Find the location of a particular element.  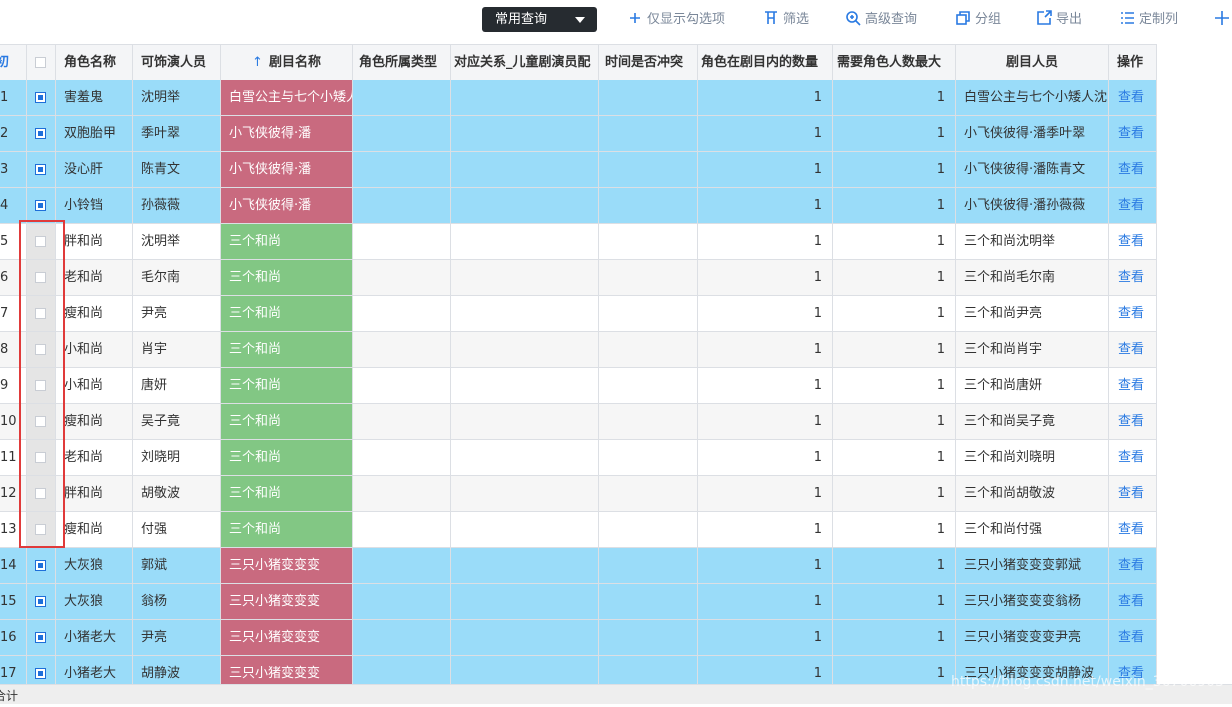

table-row: 1害羞鬼沈明举白雪公主与七个小矮人11白雪公主与七个小矮人沈明举查看 is located at coordinates (578, 98).